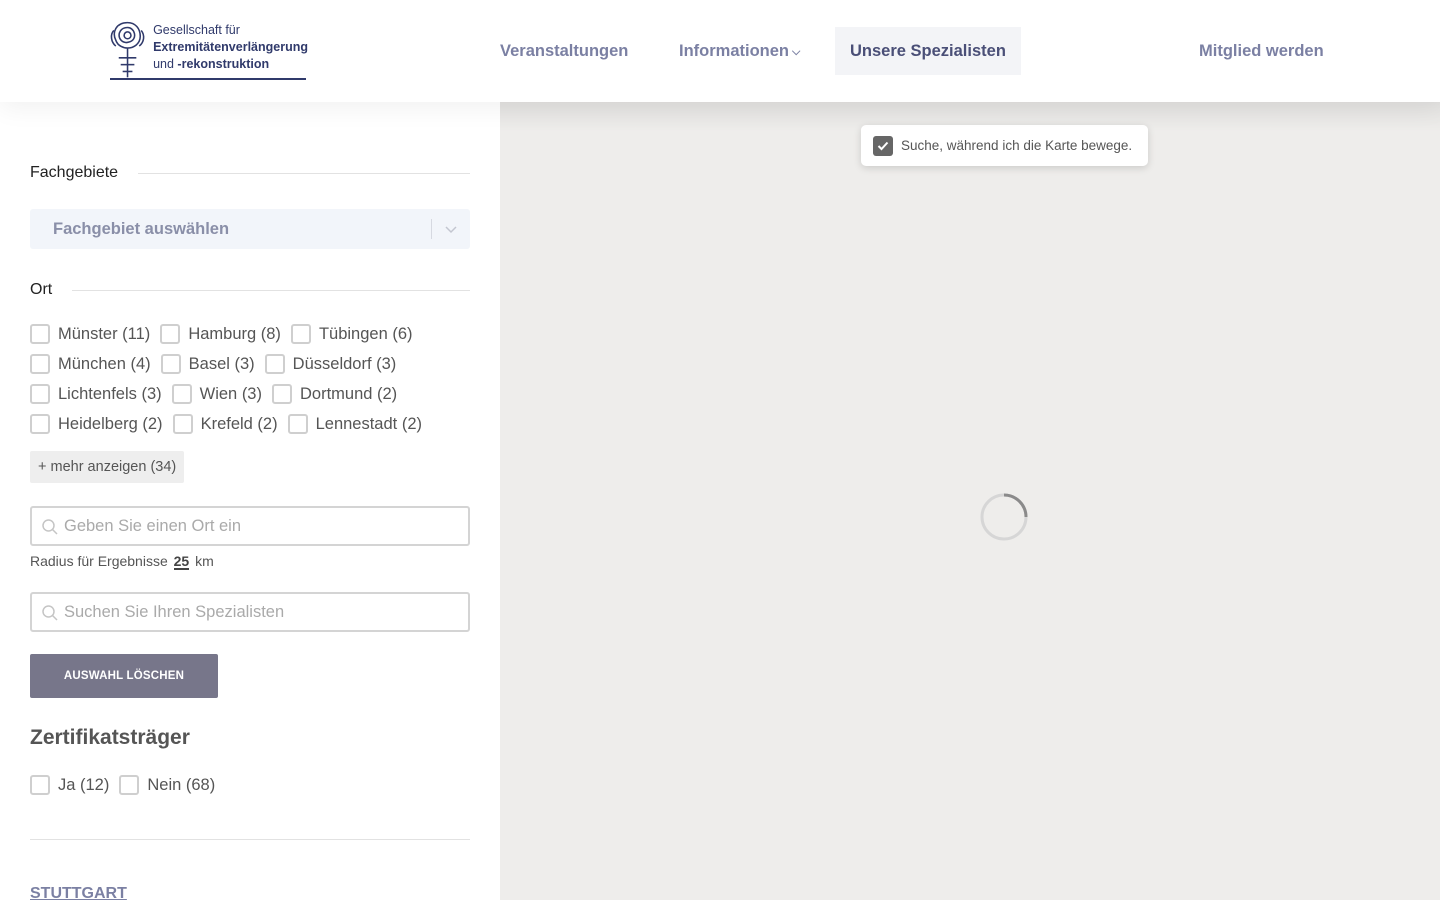 The height and width of the screenshot is (900, 1440). Describe the element at coordinates (368, 423) in the screenshot. I see `location-option-label: Lennestadt (2)` at that location.